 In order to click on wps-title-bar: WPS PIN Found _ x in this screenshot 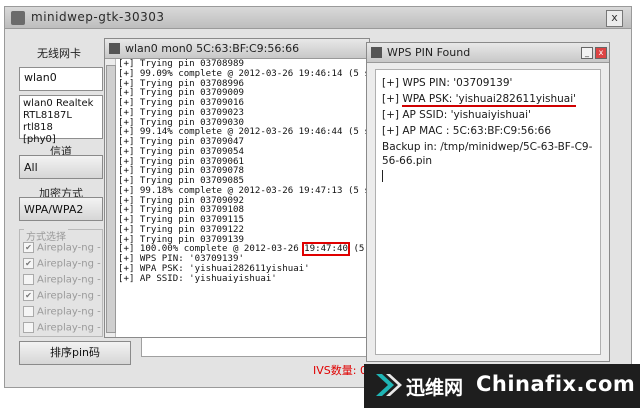, I will do `click(488, 53)`.